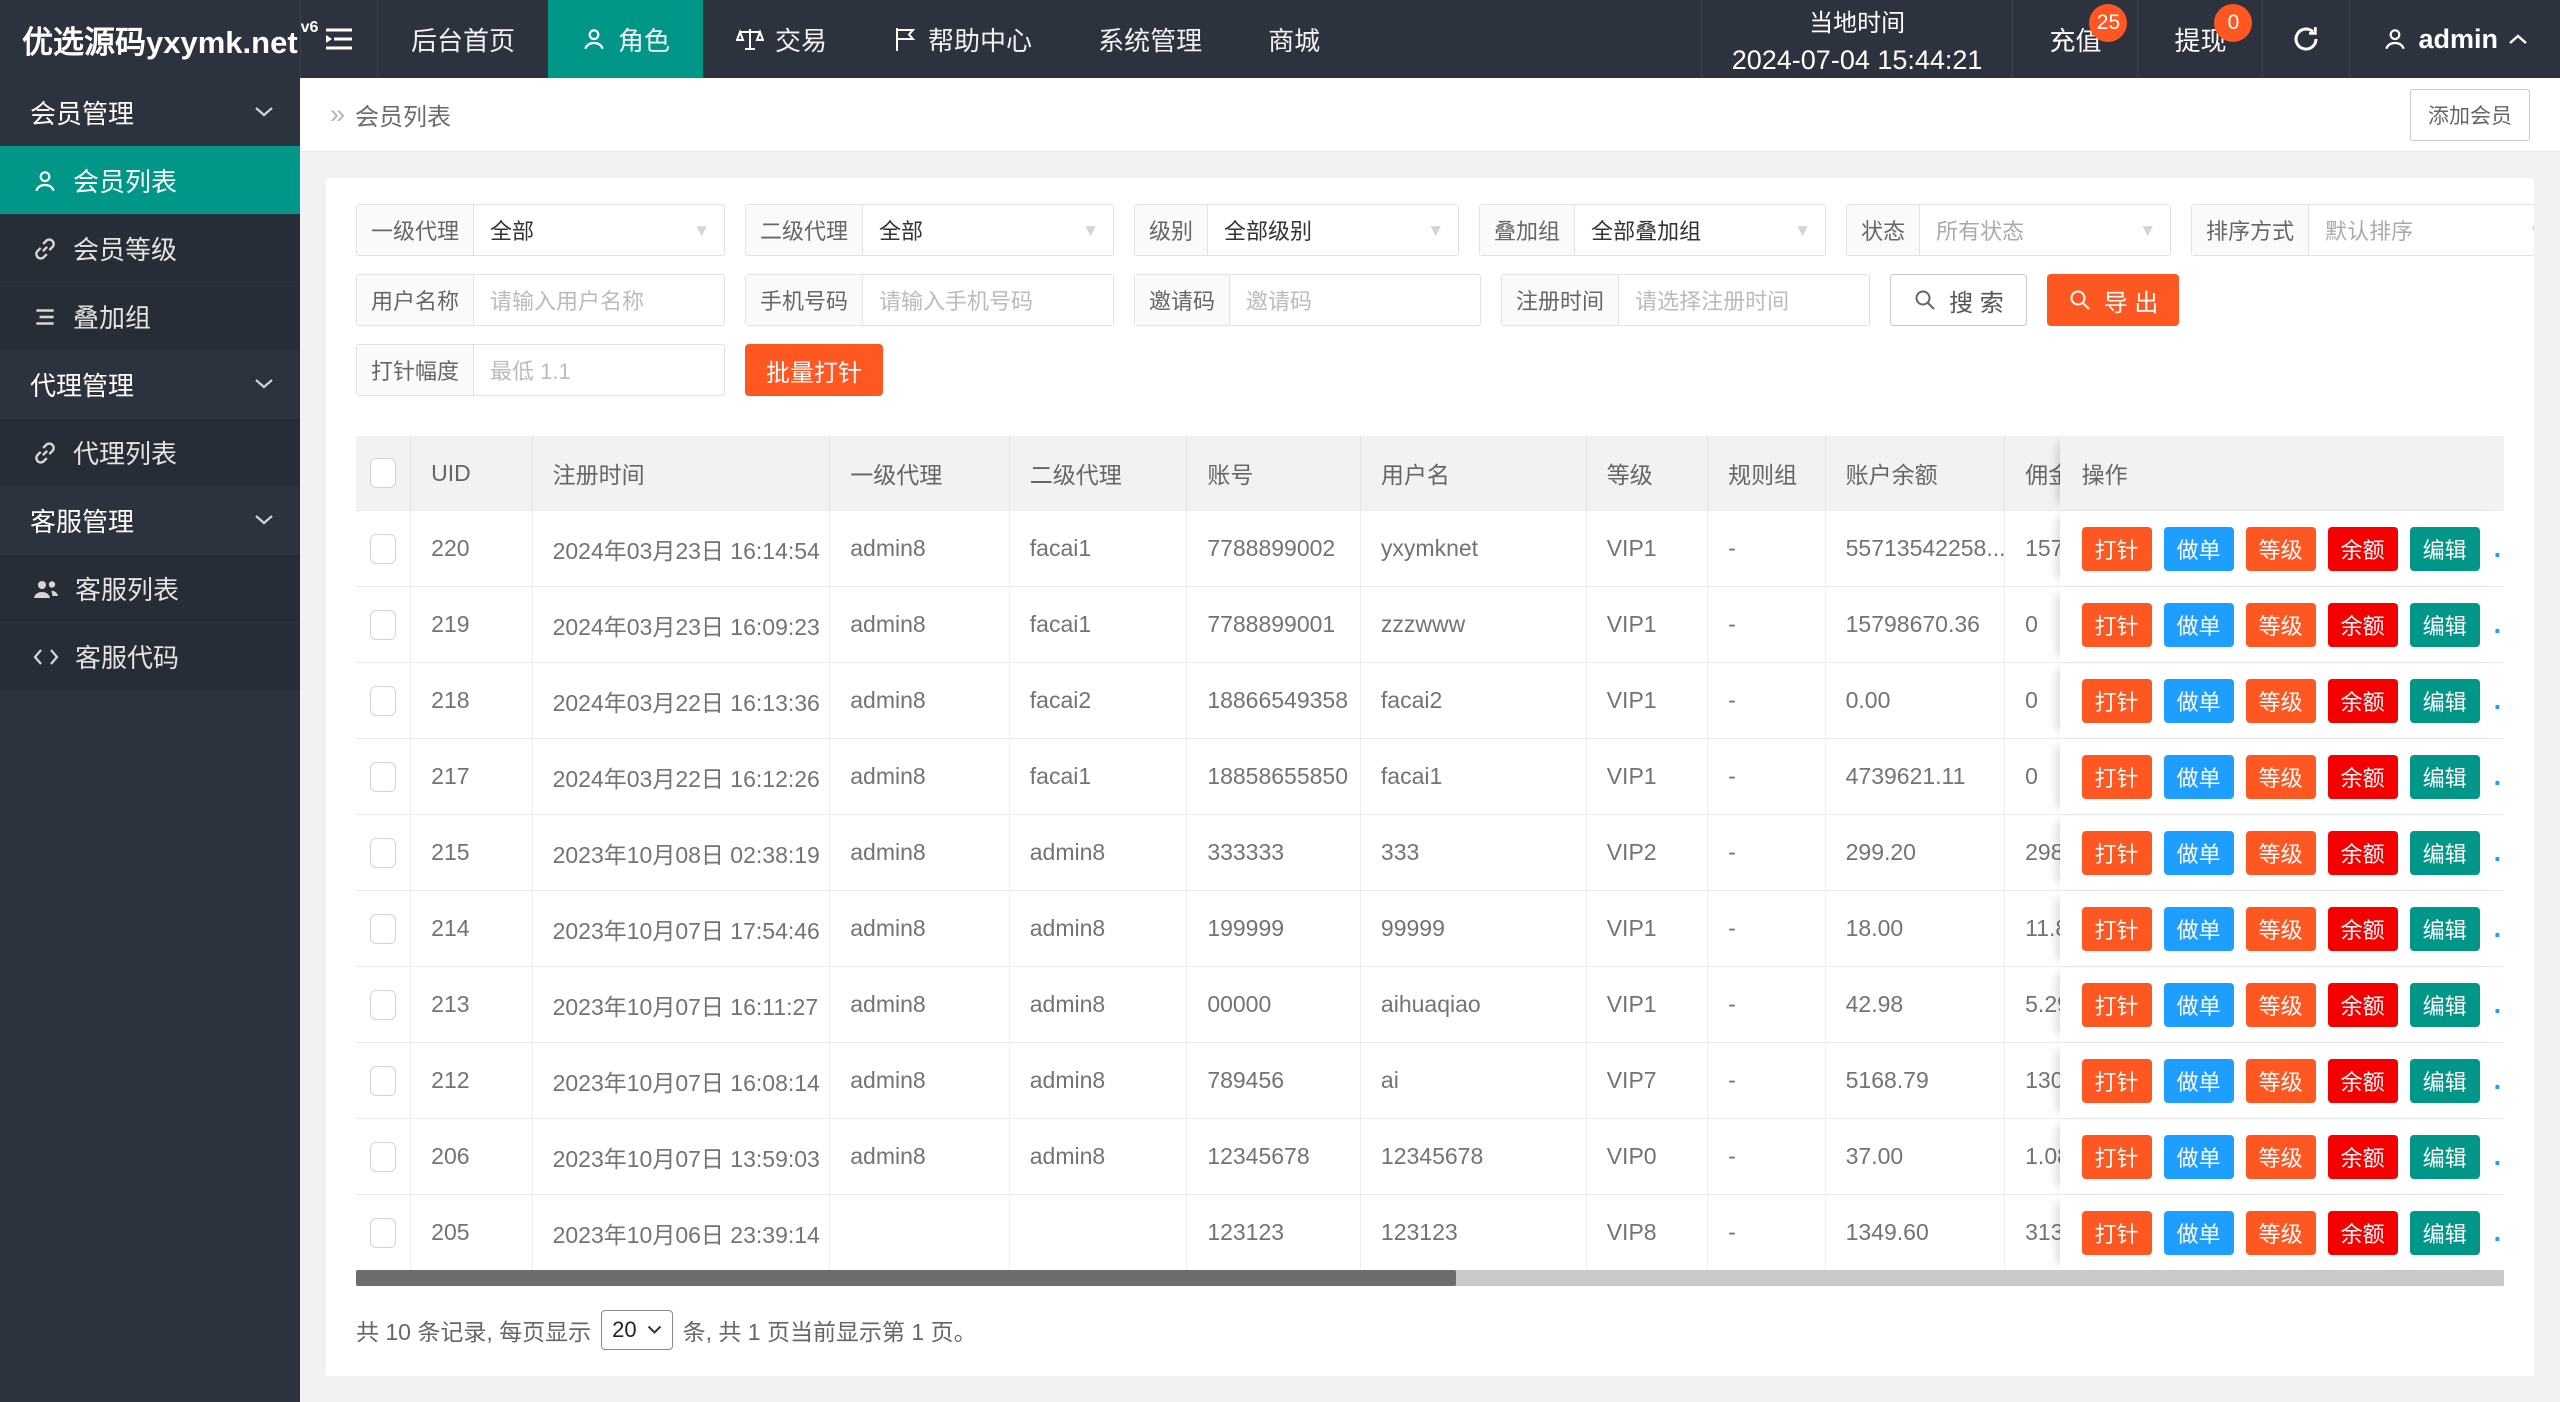  Describe the element at coordinates (339, 39) in the screenshot. I see `collapse-sidebar-button` at that location.